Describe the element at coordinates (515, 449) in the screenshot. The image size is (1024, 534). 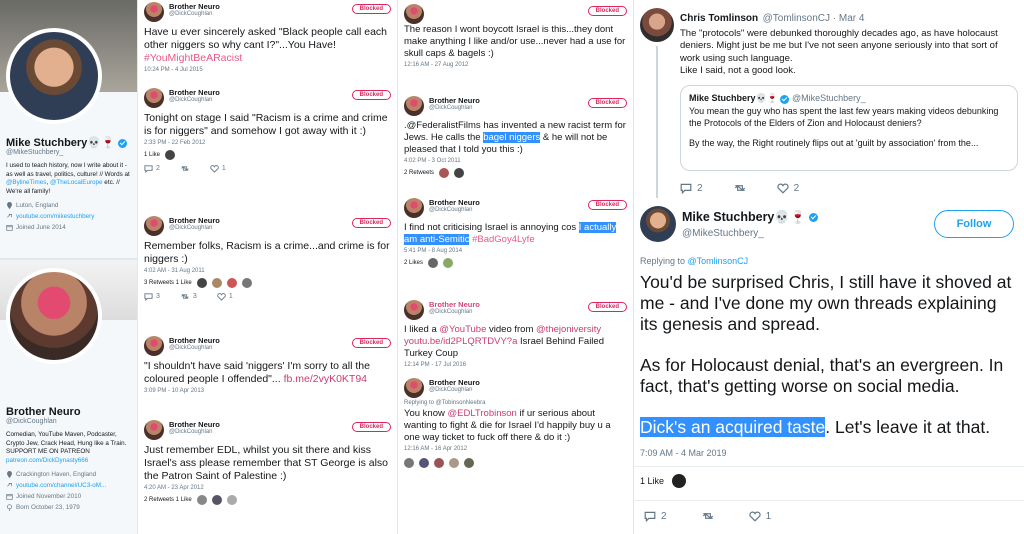
I see `tweet-timestamp: 12:16 AM - 16 Apr 2012` at that location.